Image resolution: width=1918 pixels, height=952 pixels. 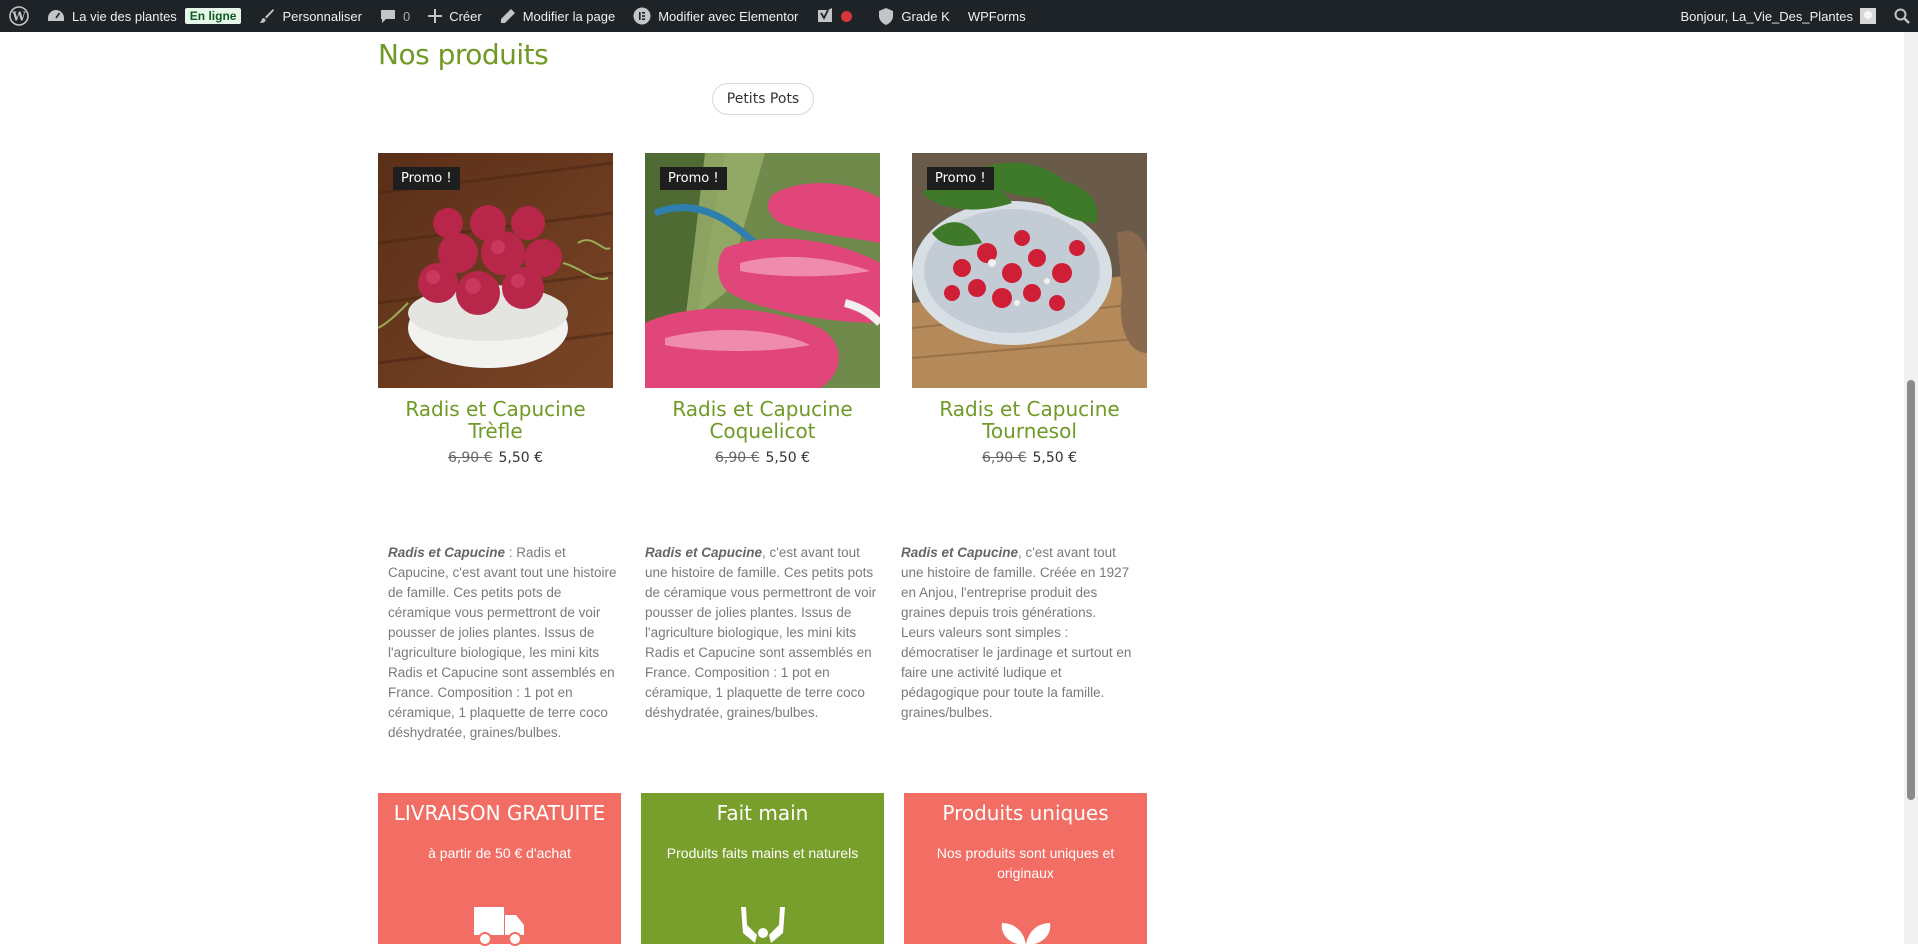 I want to click on search-icon, so click(x=1902, y=16).